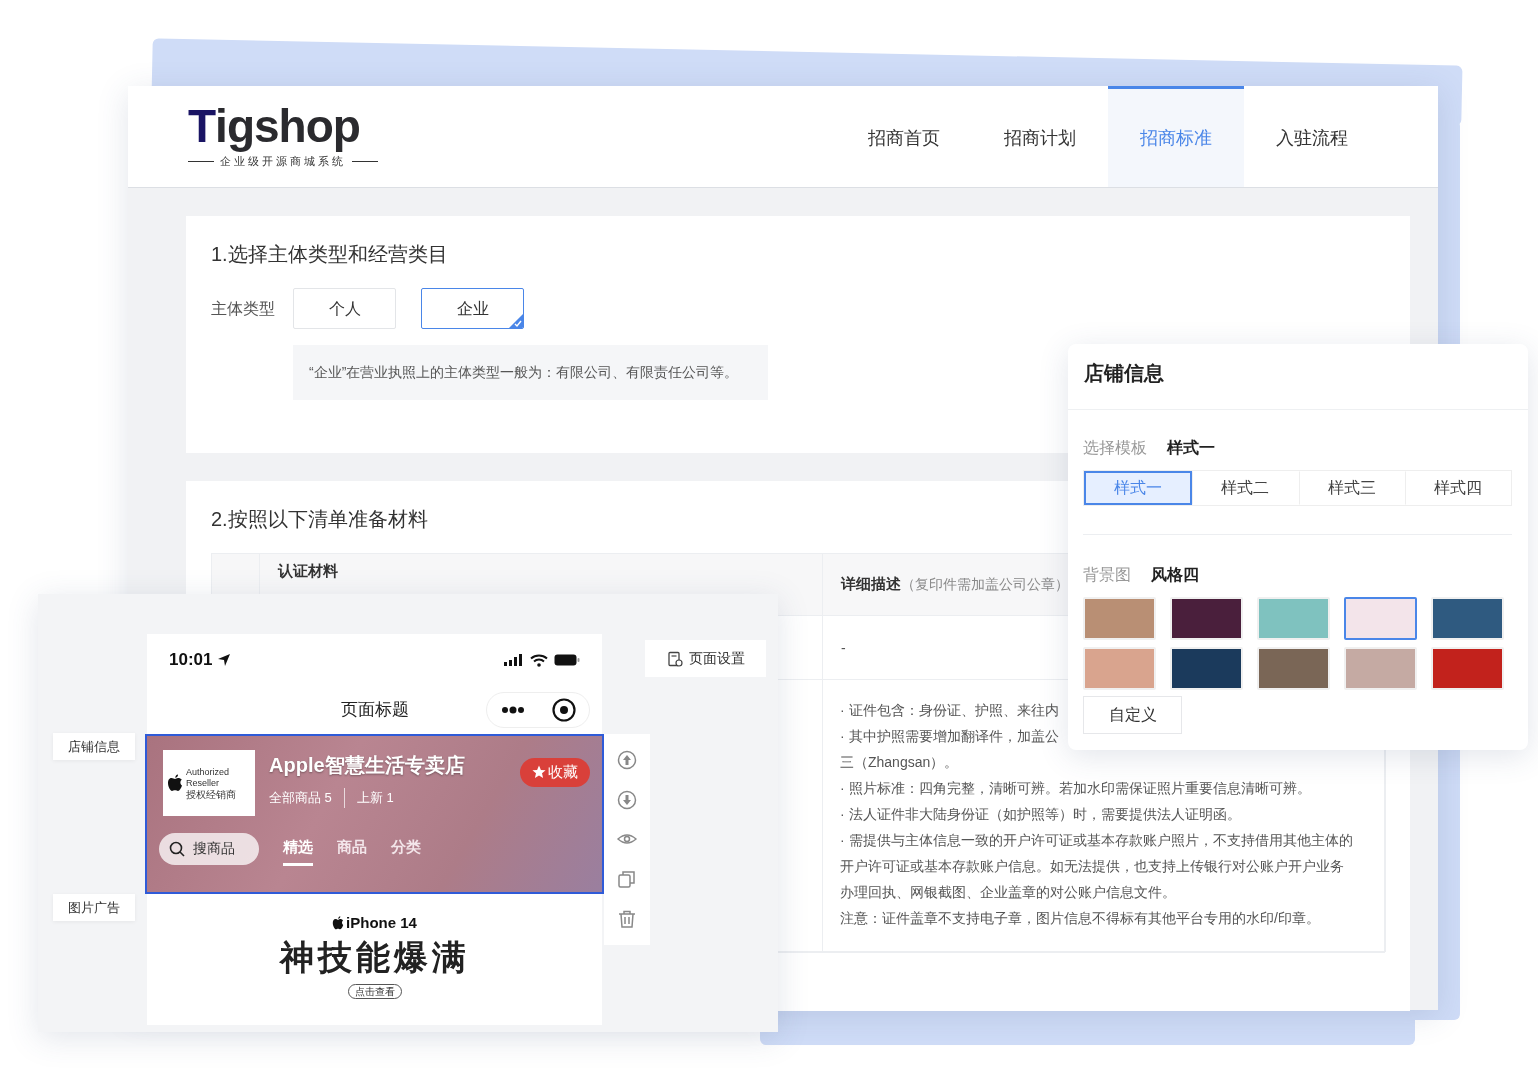  What do you see at coordinates (243, 308) in the screenshot?
I see `field-label: 主体类型` at bounding box center [243, 308].